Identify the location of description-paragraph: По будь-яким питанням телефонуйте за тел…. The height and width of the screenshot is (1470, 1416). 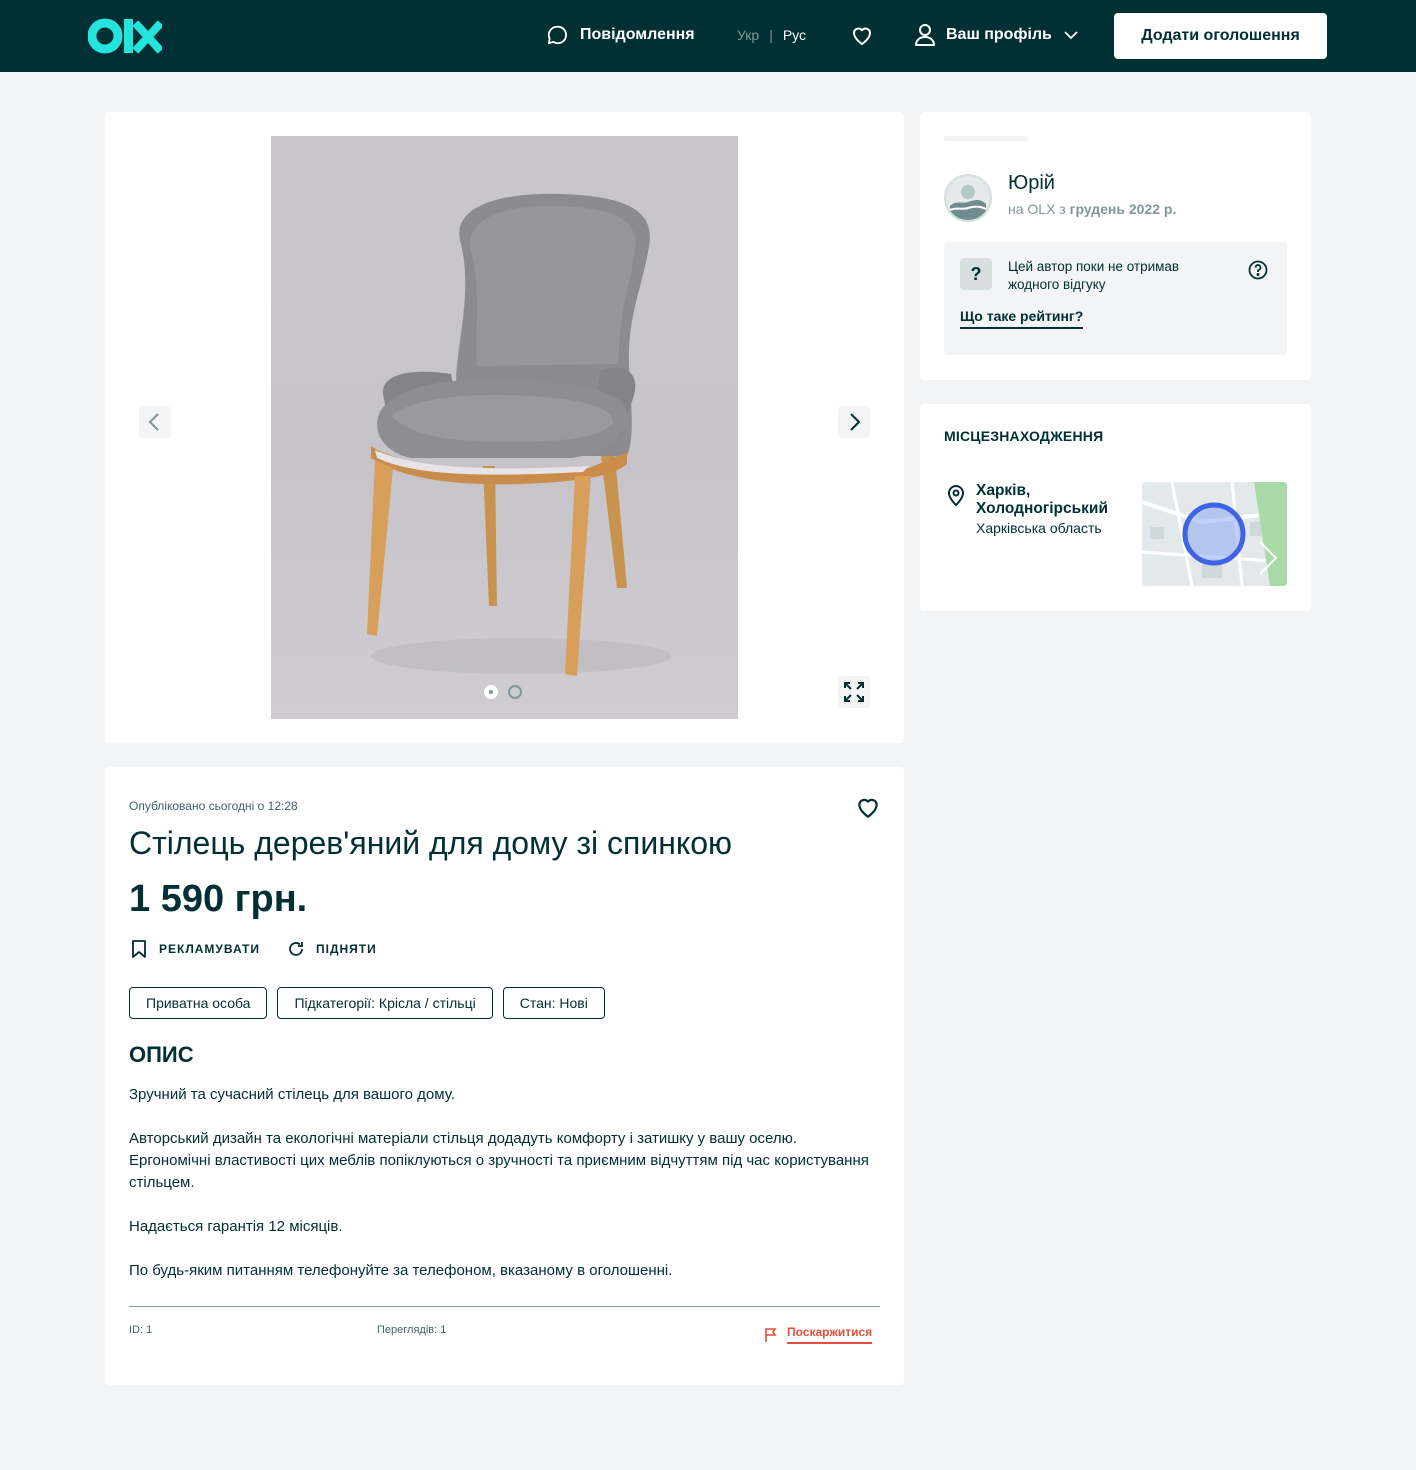
(401, 1270).